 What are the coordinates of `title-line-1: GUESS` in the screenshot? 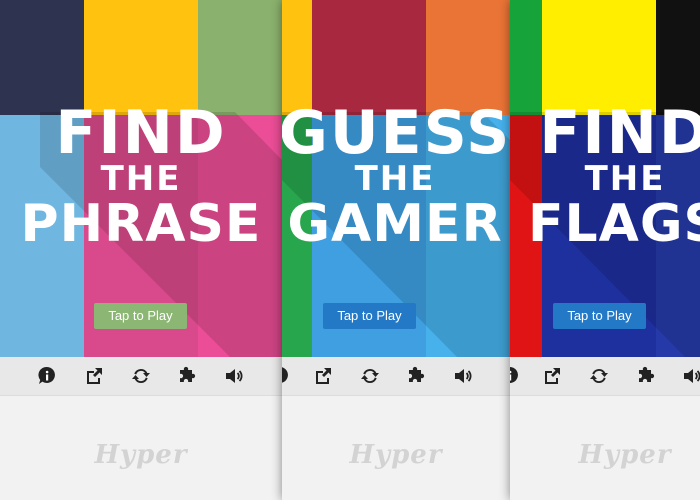 It's located at (396, 133).